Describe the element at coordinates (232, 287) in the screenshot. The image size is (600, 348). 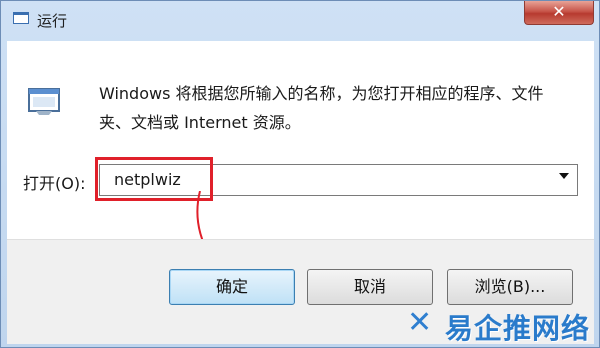
I see `ok-button: 确定` at that location.